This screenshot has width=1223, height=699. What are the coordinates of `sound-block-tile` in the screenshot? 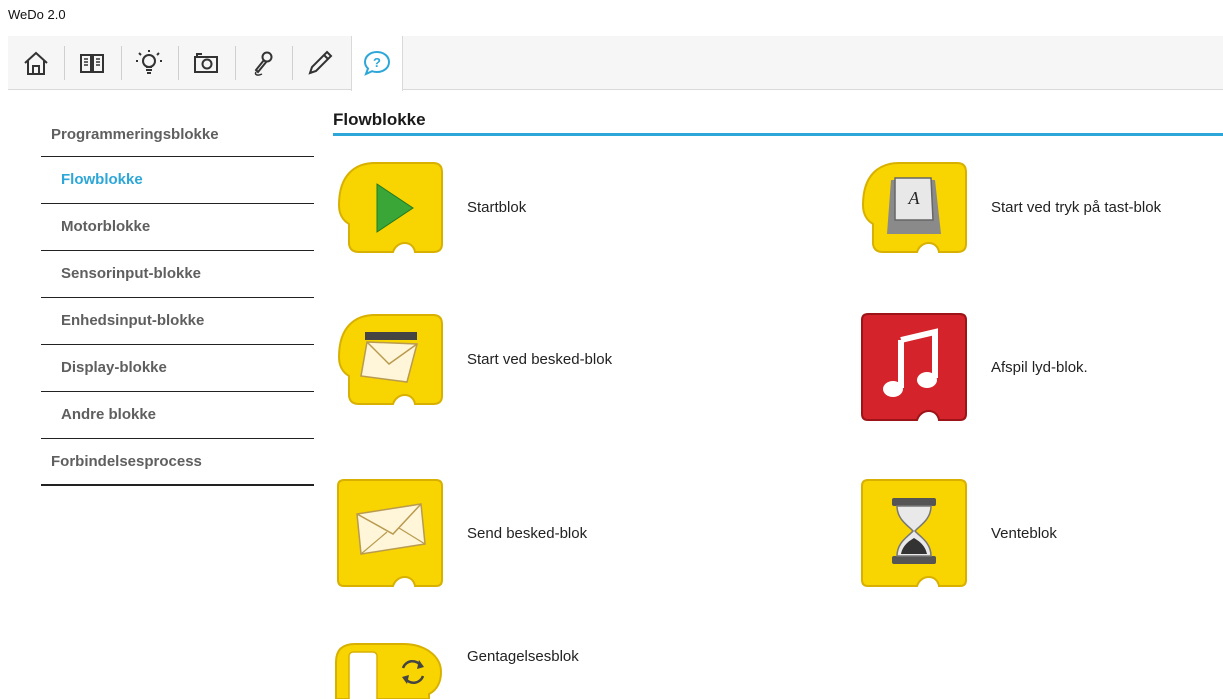 It's located at (914, 367).